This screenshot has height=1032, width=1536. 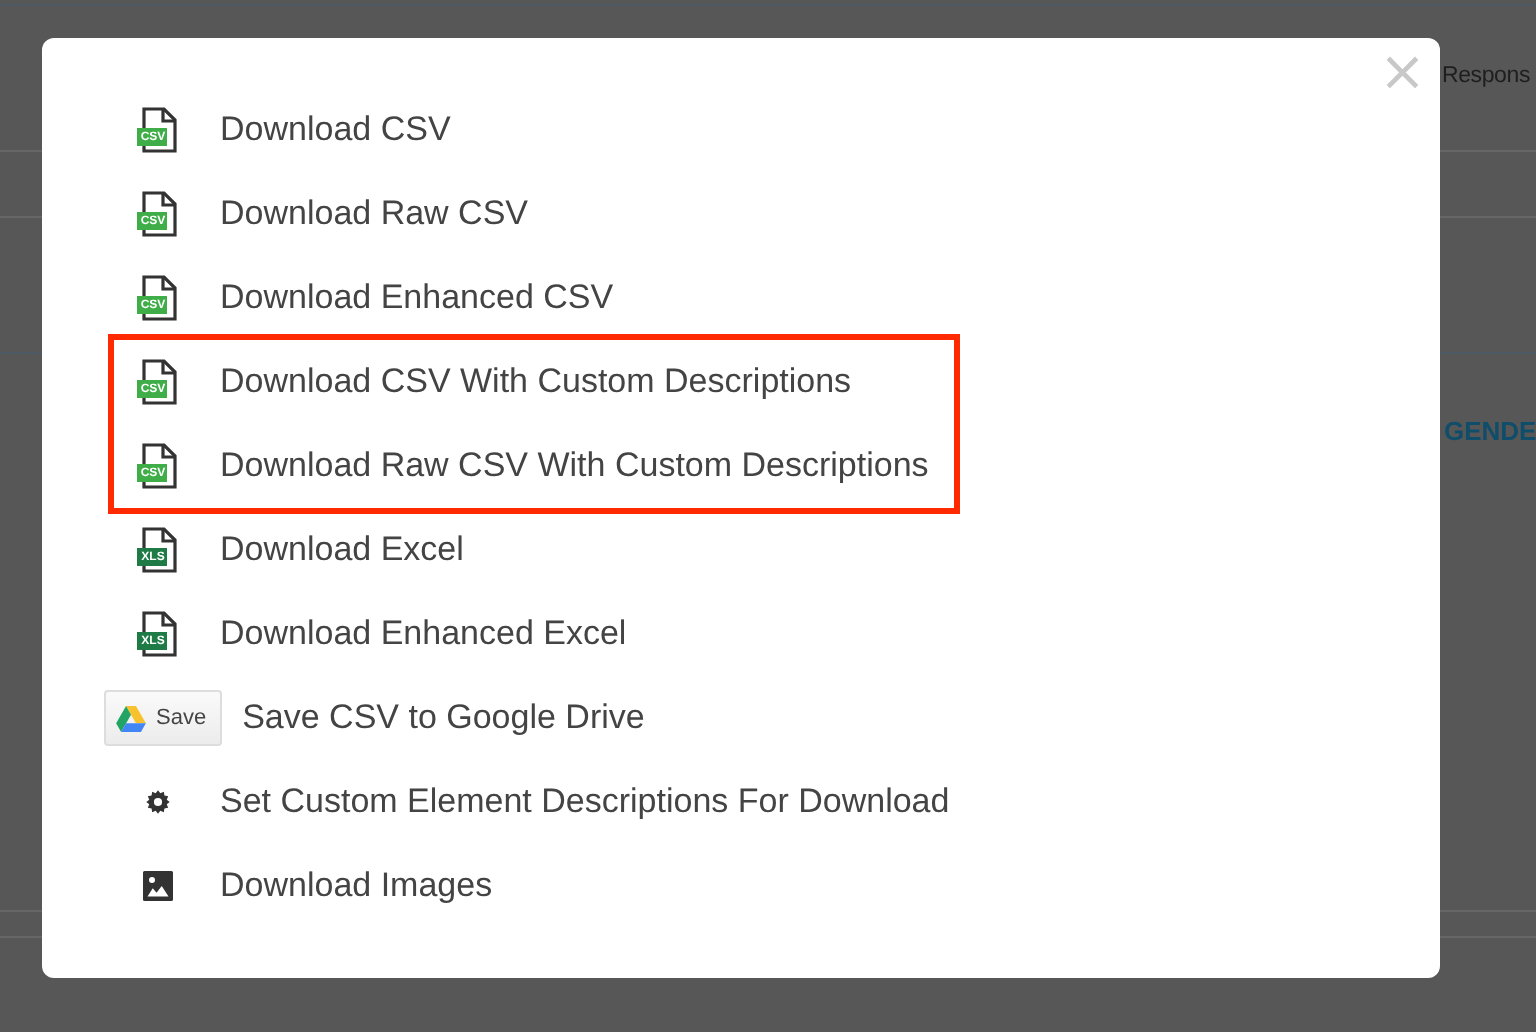 What do you see at coordinates (356, 886) in the screenshot?
I see `menu-item: Download Images` at bounding box center [356, 886].